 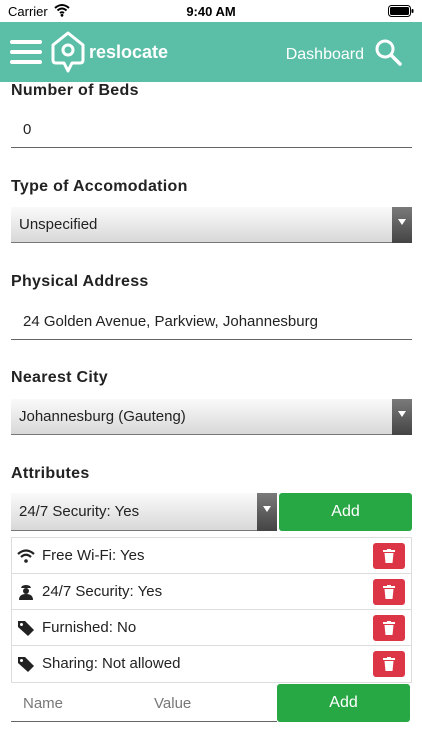 What do you see at coordinates (211, 417) in the screenshot?
I see `city-select: Johannesburg (Gauteng)` at bounding box center [211, 417].